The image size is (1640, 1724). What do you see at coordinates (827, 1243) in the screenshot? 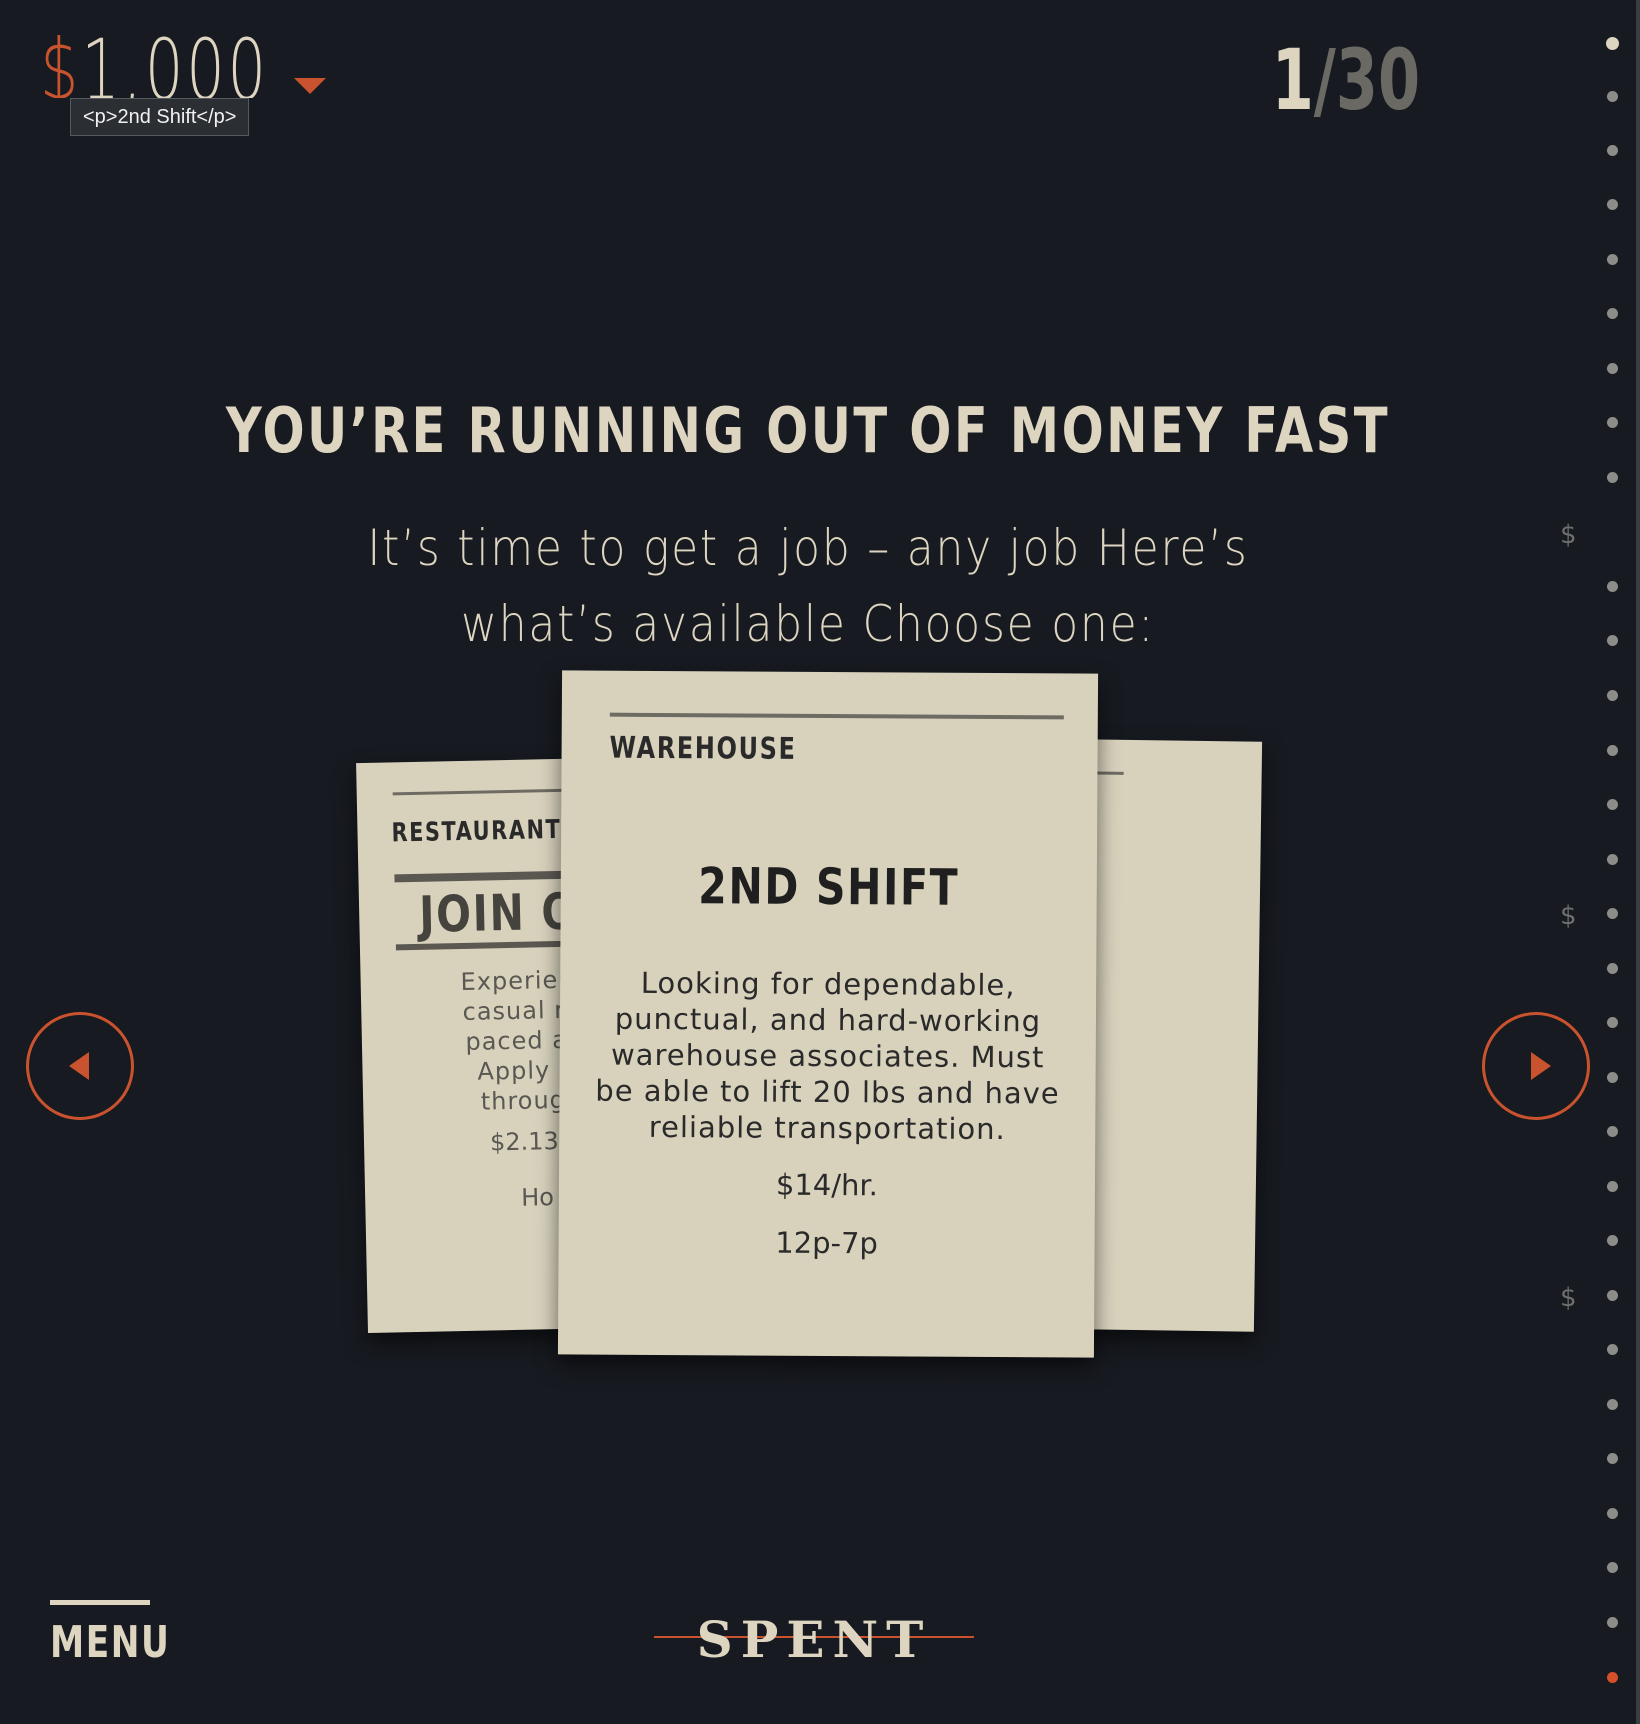
I see `card-hours: 12p-7p` at bounding box center [827, 1243].